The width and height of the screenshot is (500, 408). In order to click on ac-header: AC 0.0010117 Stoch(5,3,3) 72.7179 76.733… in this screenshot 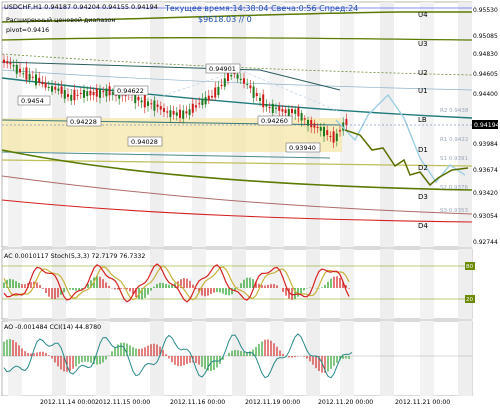, I will do `click(74, 256)`.